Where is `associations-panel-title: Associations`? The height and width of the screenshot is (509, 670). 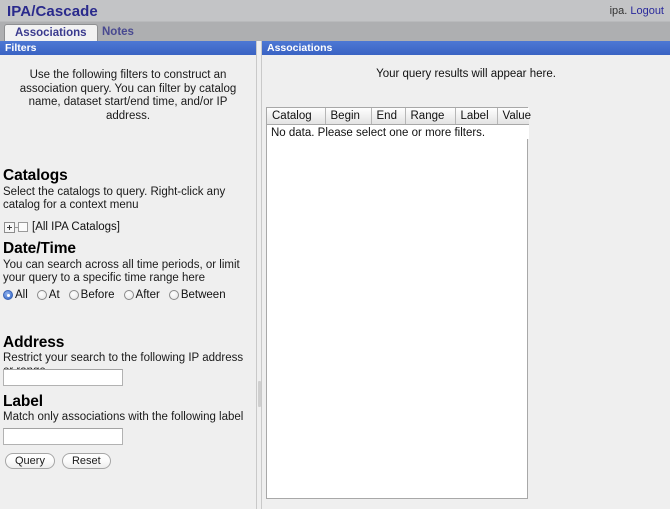 associations-panel-title: Associations is located at coordinates (300, 48).